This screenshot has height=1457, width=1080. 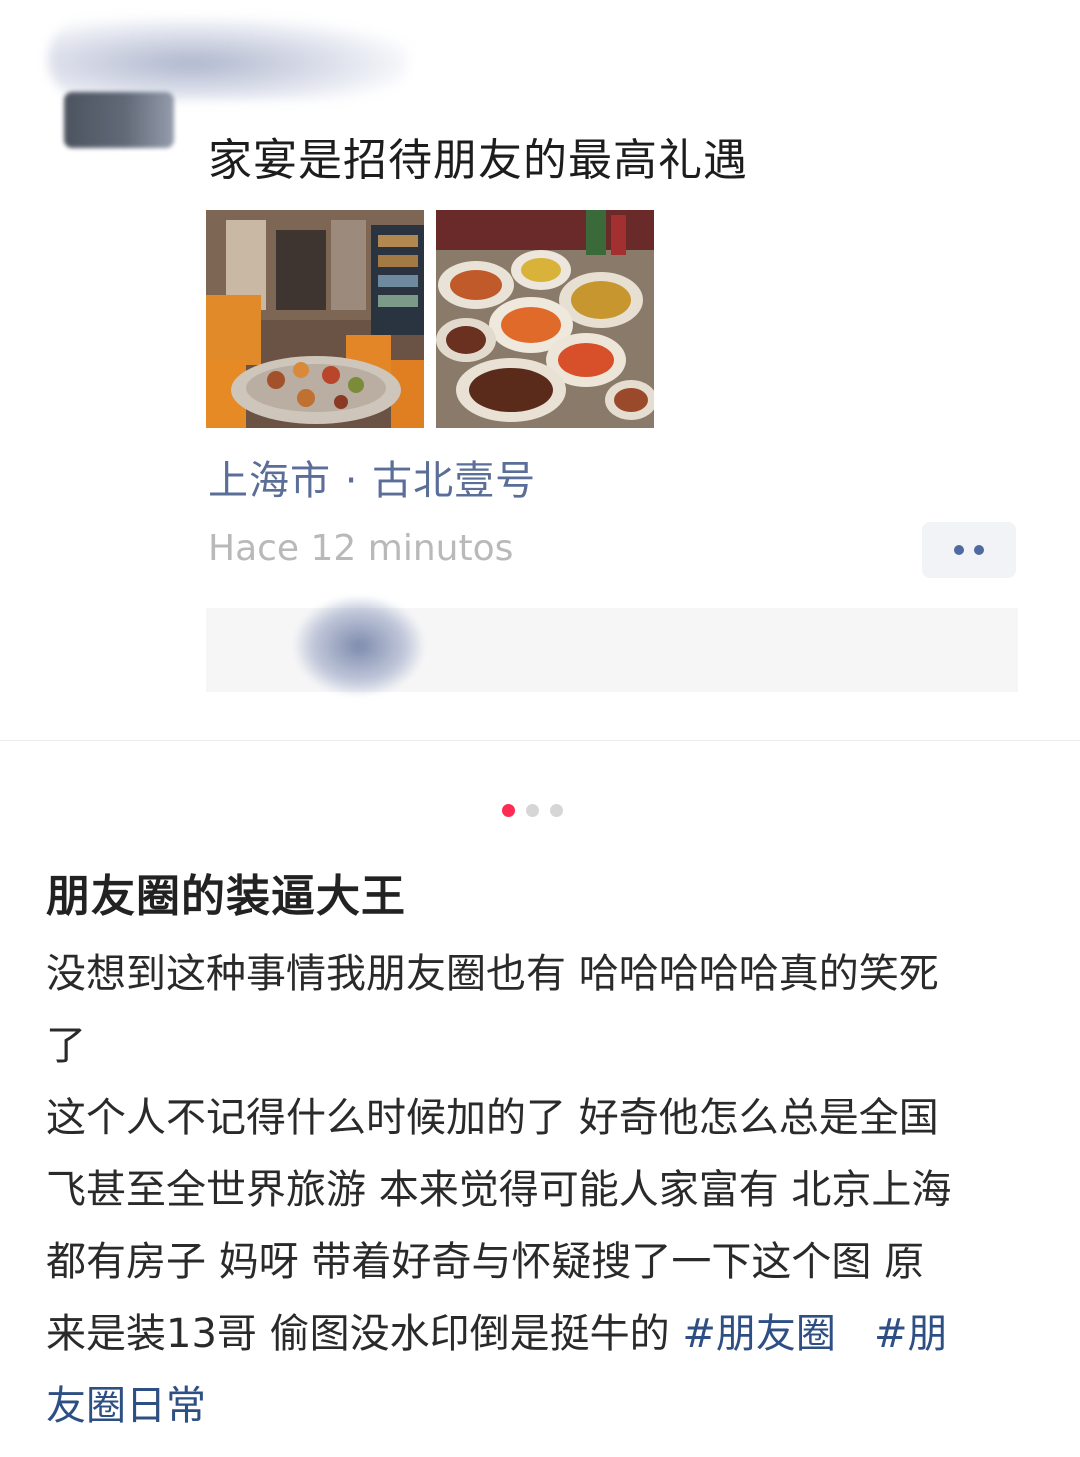 I want to click on divider, so click(x=540, y=740).